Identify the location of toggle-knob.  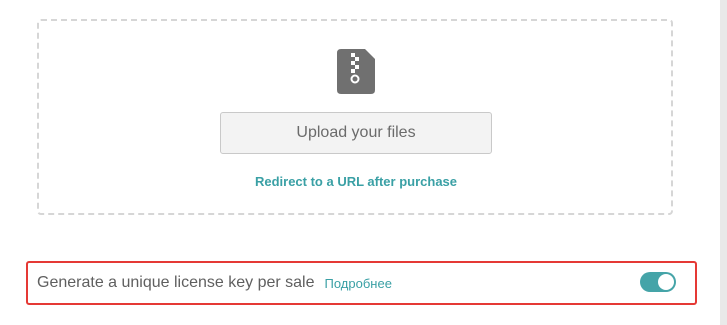
(666, 282).